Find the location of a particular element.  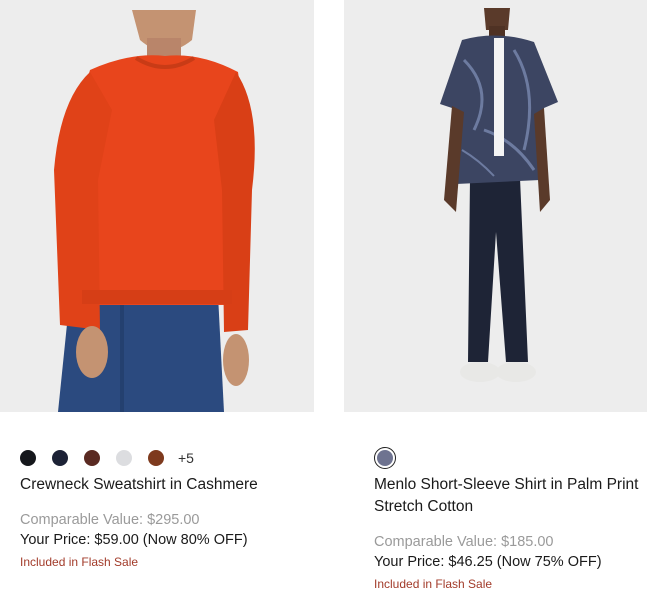

product-name: Crewneck Sweatshirt in Cashmere is located at coordinates (167, 485).